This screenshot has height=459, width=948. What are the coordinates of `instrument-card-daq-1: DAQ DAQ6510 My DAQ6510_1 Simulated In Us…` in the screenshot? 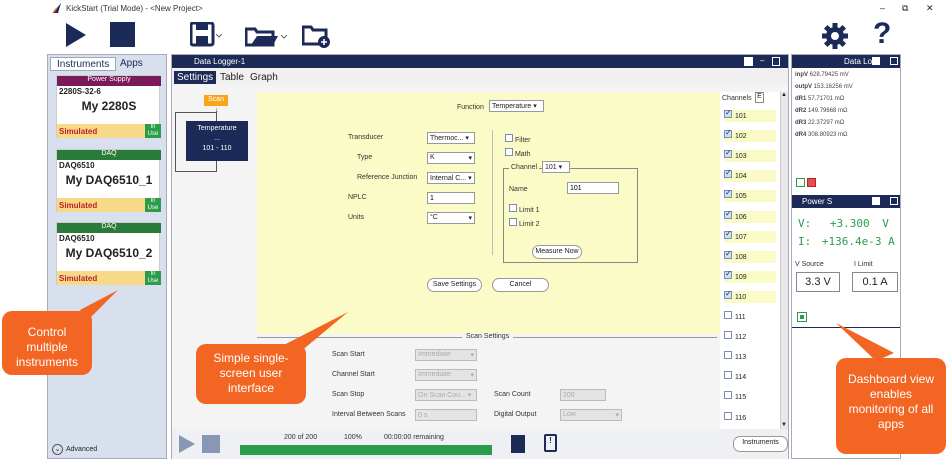 It's located at (108, 180).